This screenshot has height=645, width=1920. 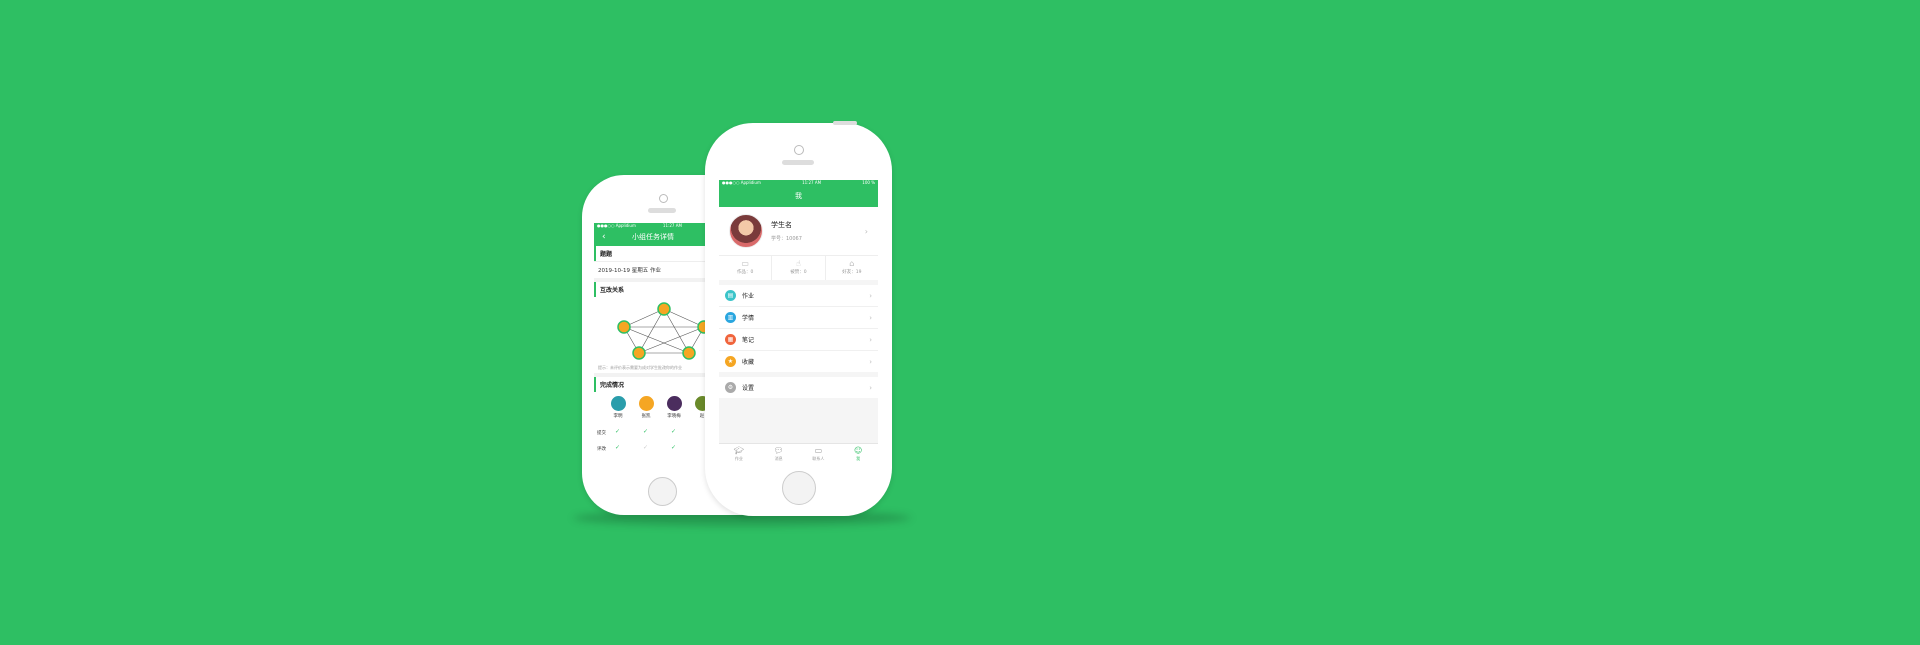 I want to click on profile-row: 学生名 学号：10067 ›, so click(x=798, y=231).